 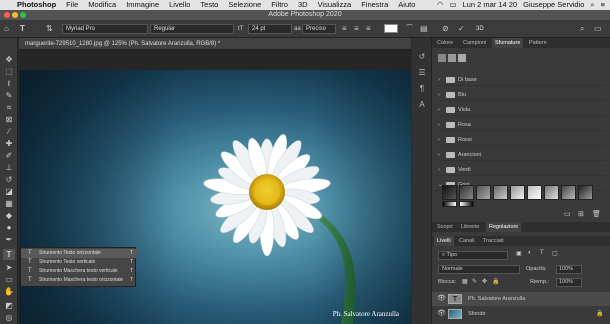 What do you see at coordinates (49, 29) in the screenshot?
I see `text-orientation-icon: ⇅` at bounding box center [49, 29].